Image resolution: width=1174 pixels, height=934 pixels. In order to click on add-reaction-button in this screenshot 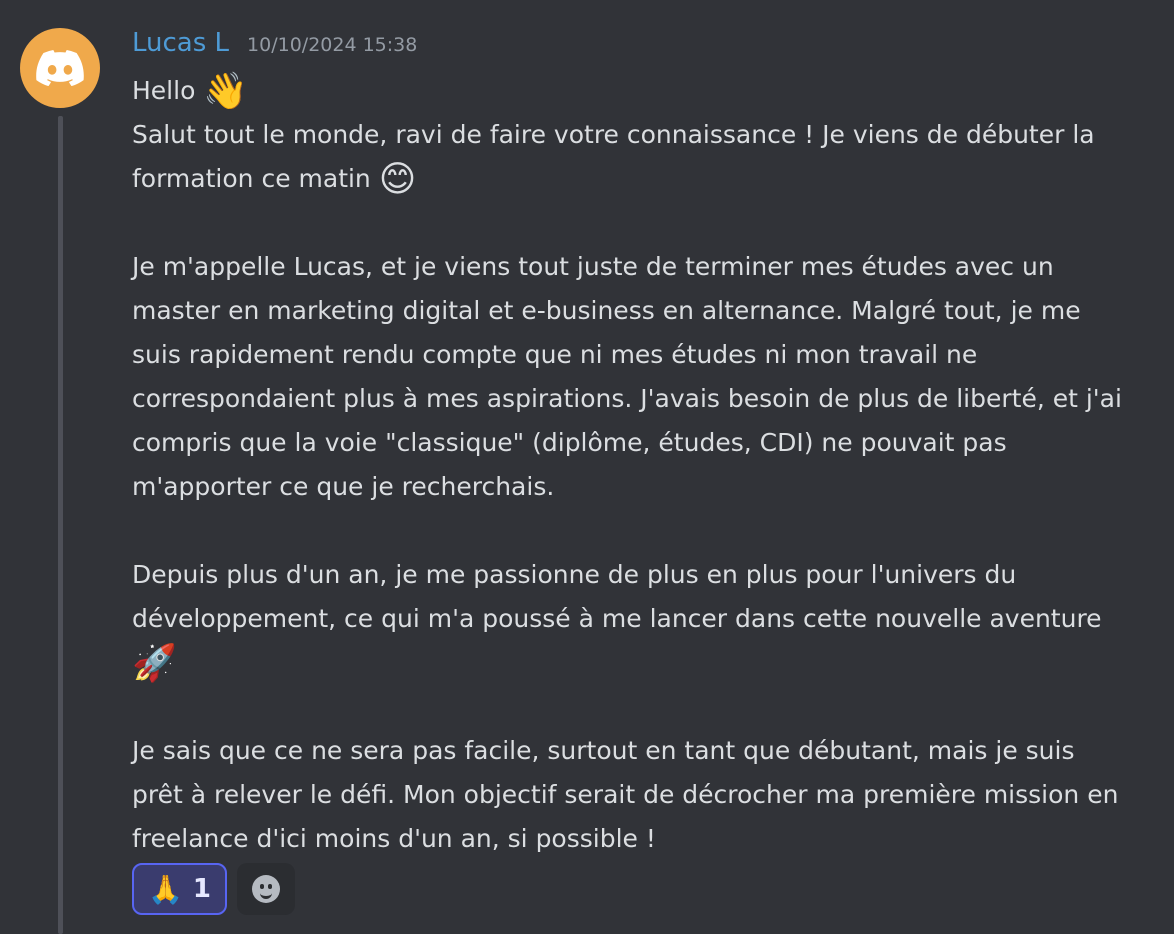, I will do `click(265, 889)`.